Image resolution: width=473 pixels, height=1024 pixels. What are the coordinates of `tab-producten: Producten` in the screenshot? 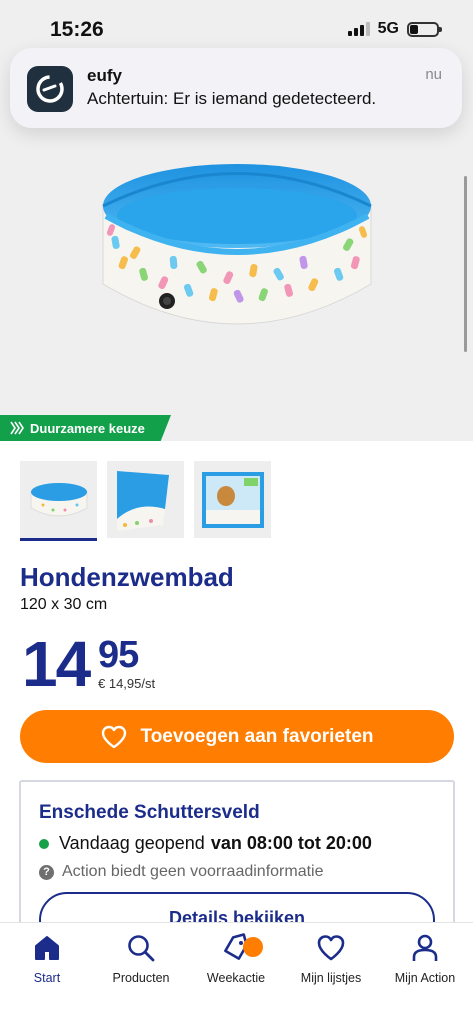 It's located at (141, 958).